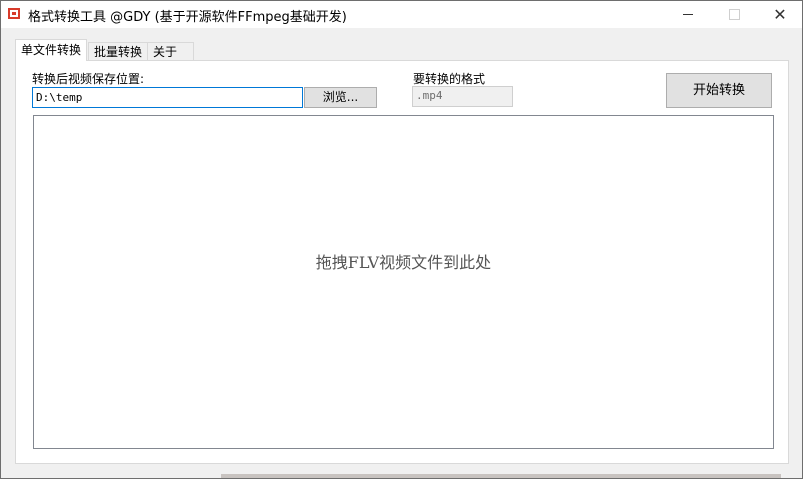 The height and width of the screenshot is (479, 803). I want to click on maximize-button, so click(734, 14).